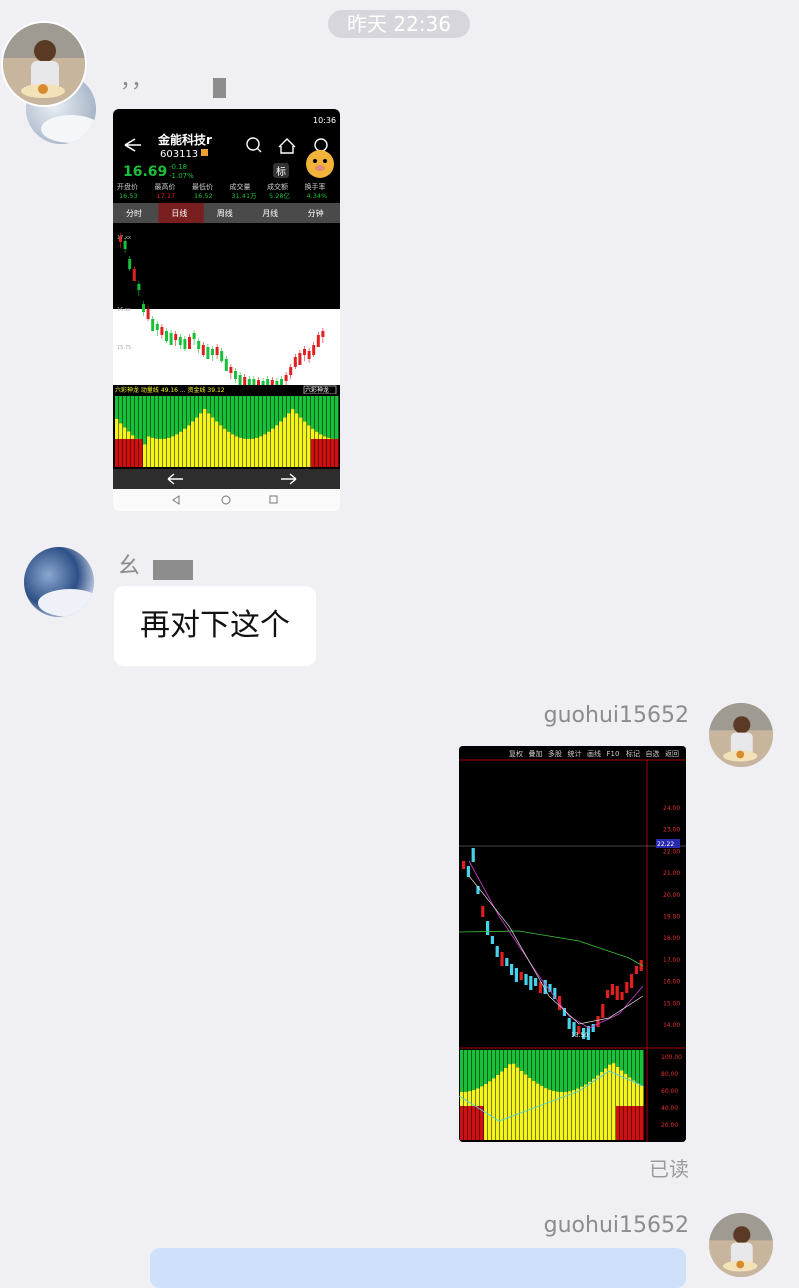  What do you see at coordinates (671, 808) in the screenshot?
I see `svg-text: 24.00` at bounding box center [671, 808].